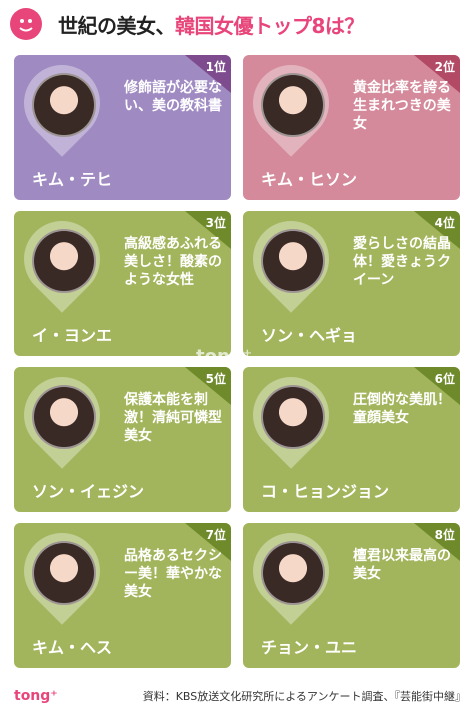  I want to click on rank-label: 7位, so click(215, 535).